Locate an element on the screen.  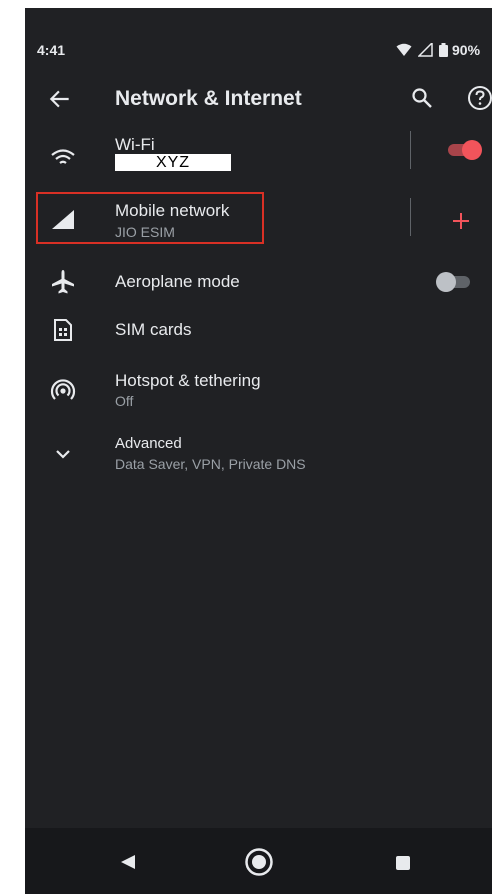
sim-card-icon is located at coordinates (63, 330).